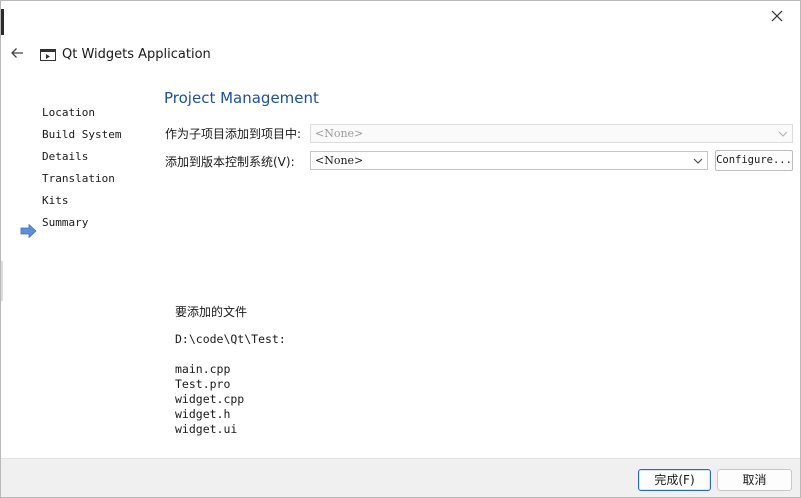 The width and height of the screenshot is (801, 498). What do you see at coordinates (233, 134) in the screenshot?
I see `subproject-label: 作为子项目添加到项目中:` at bounding box center [233, 134].